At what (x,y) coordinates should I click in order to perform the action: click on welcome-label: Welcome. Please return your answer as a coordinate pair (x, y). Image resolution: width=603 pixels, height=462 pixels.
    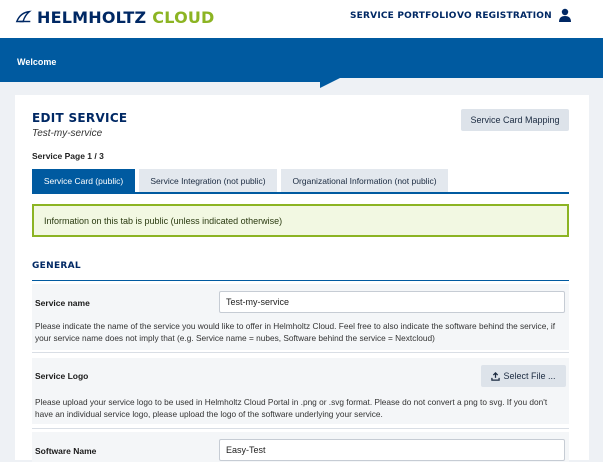
    Looking at the image, I should click on (37, 62).